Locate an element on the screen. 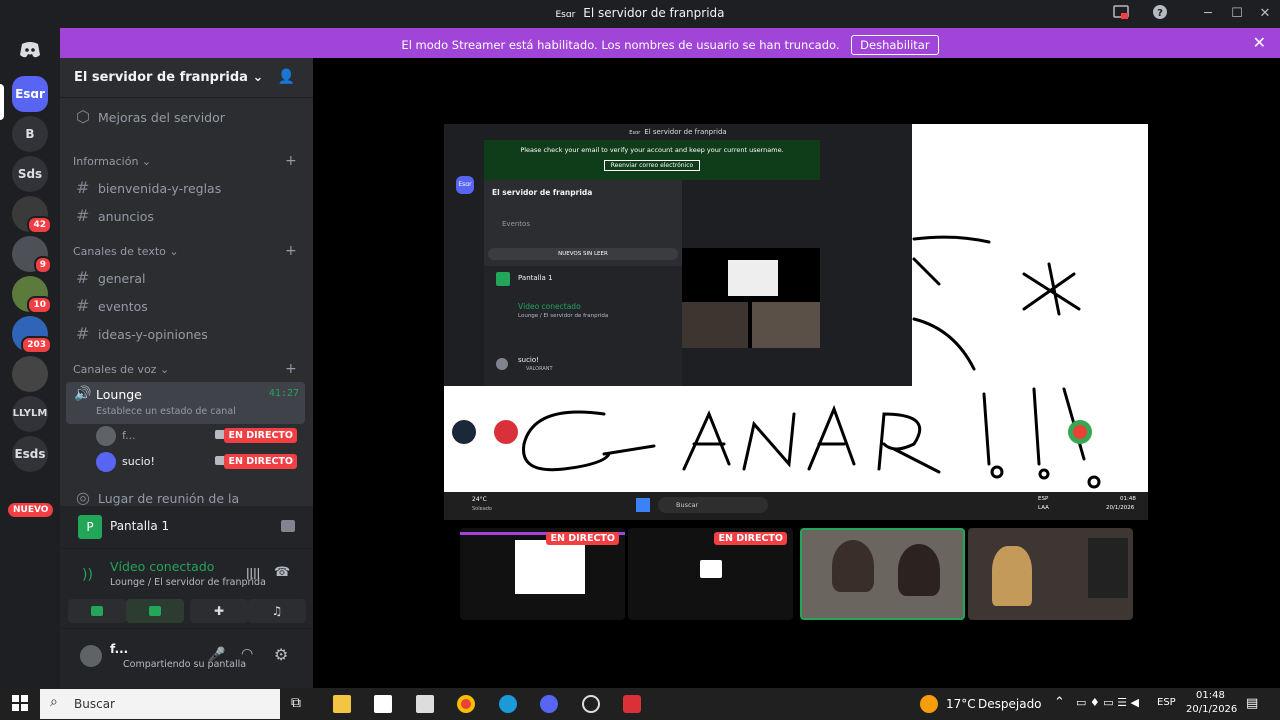 The image size is (1280, 720). channel-general: # general is located at coordinates (186, 276).